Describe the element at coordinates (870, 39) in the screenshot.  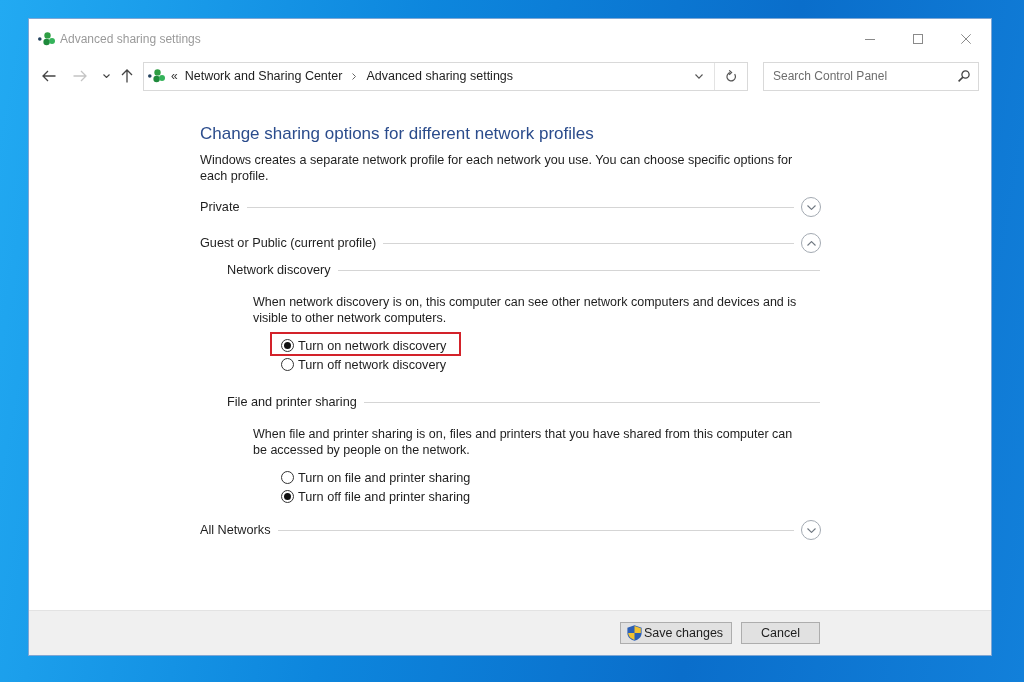
I see `minimize-icon` at that location.